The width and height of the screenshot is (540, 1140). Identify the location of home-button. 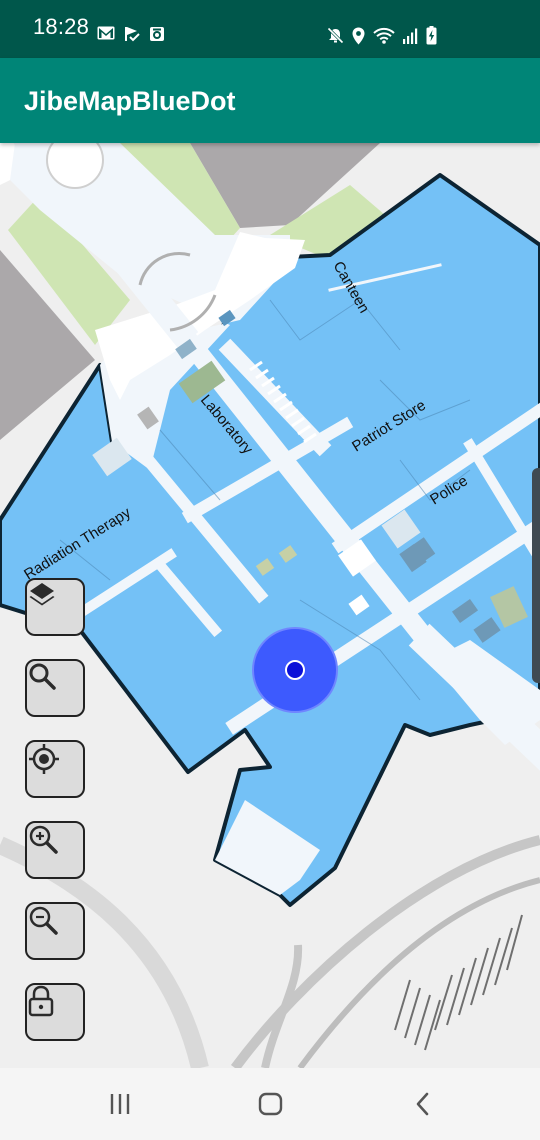
(271, 1104).